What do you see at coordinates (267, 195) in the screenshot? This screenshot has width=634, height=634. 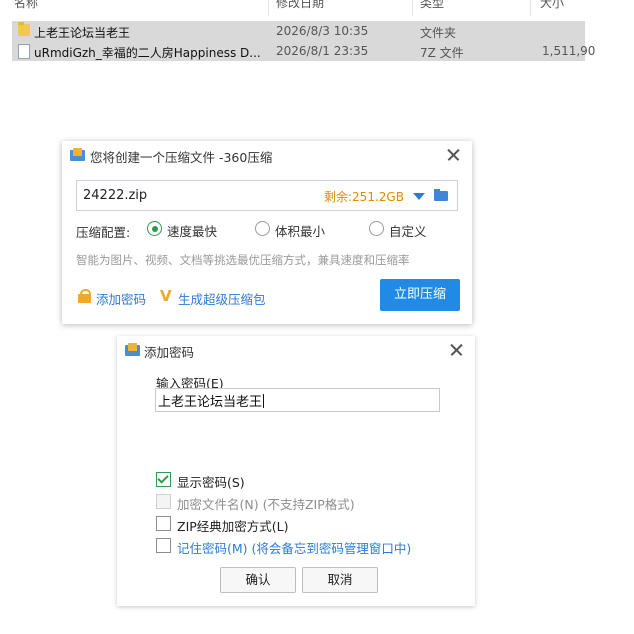 I see `output-path-field: 24222.zip 剩余:251.2GB` at bounding box center [267, 195].